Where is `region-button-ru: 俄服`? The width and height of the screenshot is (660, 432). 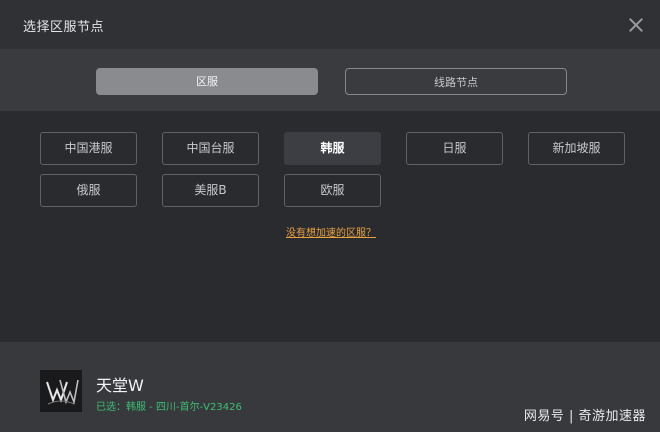 region-button-ru: 俄服 is located at coordinates (88, 190).